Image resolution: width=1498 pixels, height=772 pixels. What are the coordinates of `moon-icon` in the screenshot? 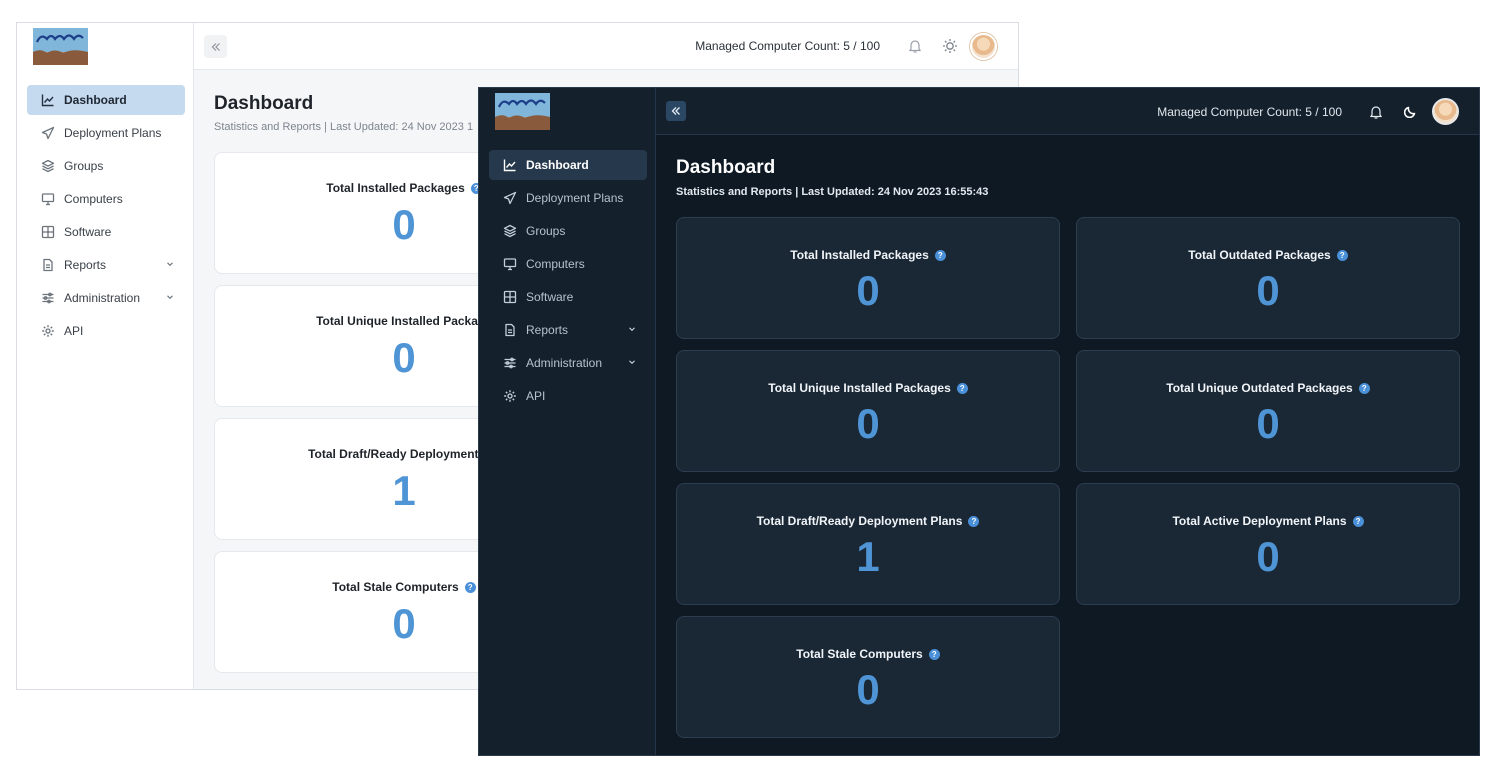 It's located at (1410, 113).